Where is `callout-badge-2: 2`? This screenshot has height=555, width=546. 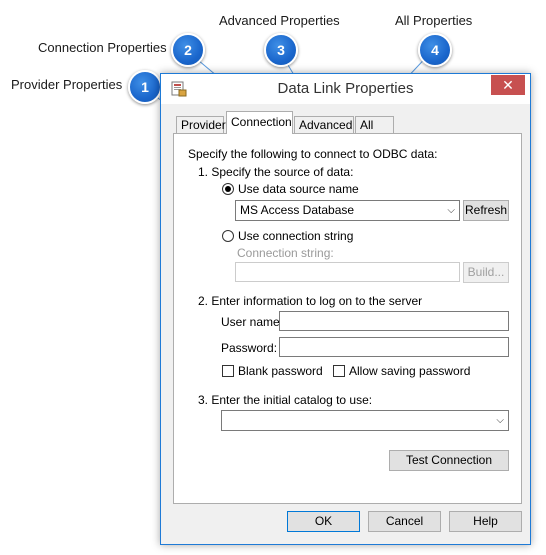 callout-badge-2: 2 is located at coordinates (188, 50).